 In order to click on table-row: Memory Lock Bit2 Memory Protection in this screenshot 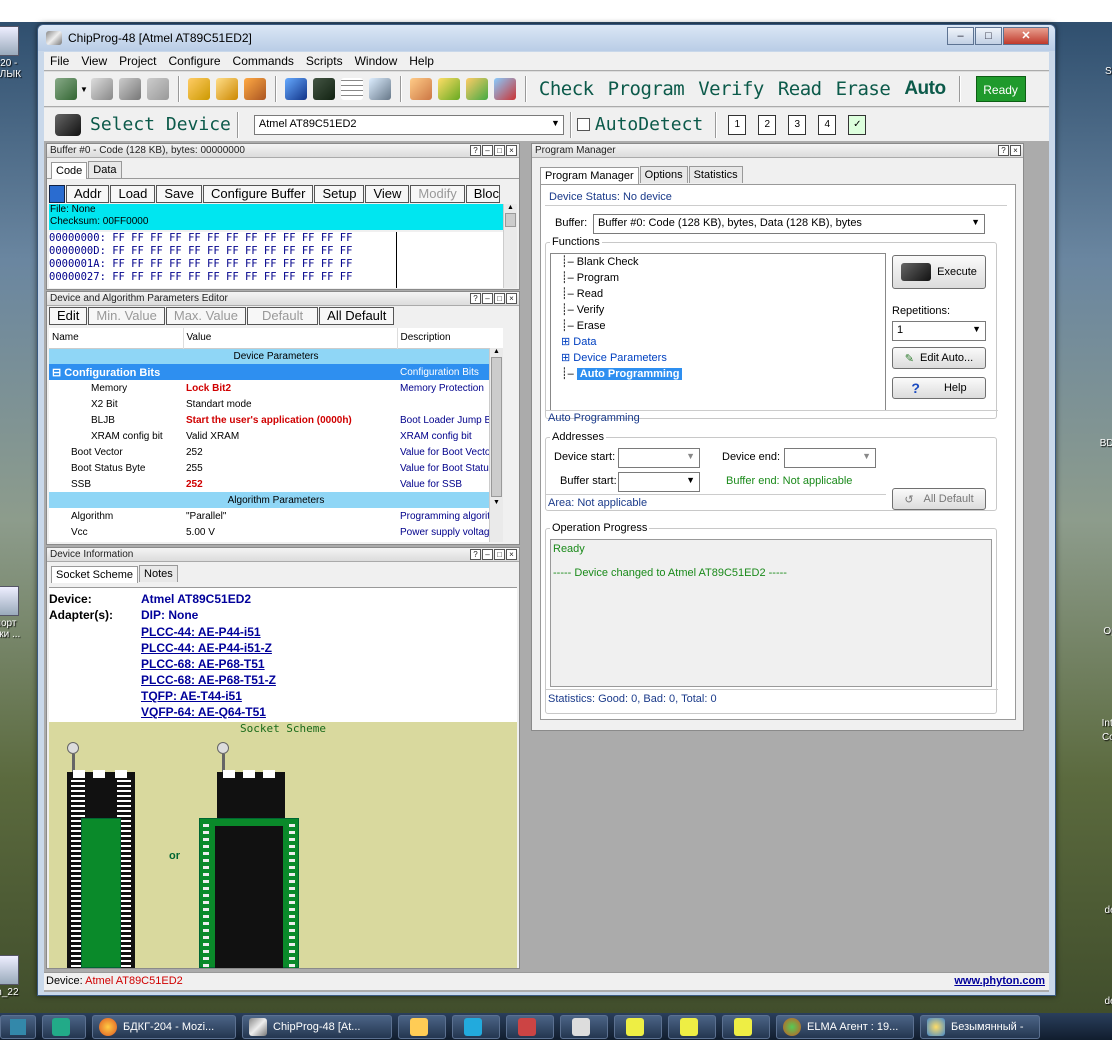, I will do `click(276, 388)`.